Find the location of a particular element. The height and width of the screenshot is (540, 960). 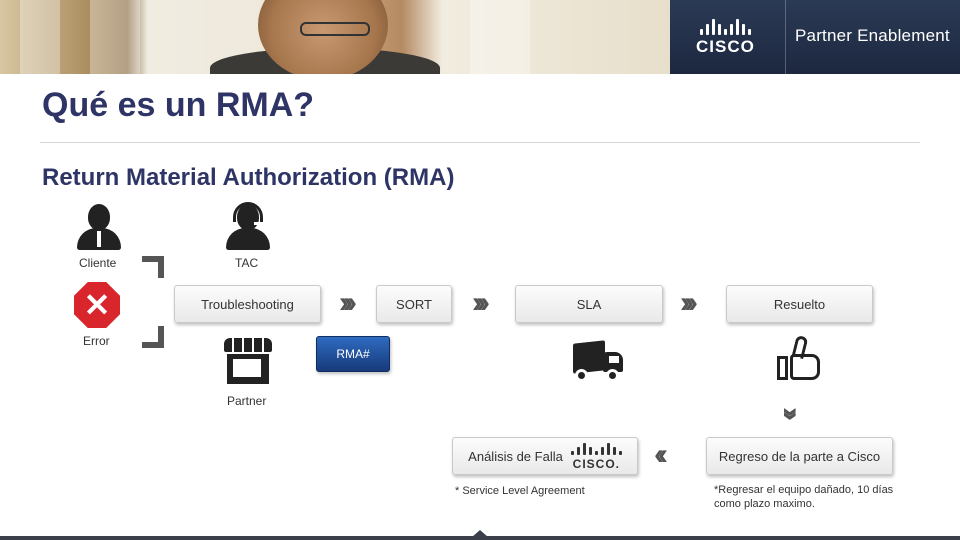

sla-footnote: * Service Level Agreement is located at coordinates (520, 491).